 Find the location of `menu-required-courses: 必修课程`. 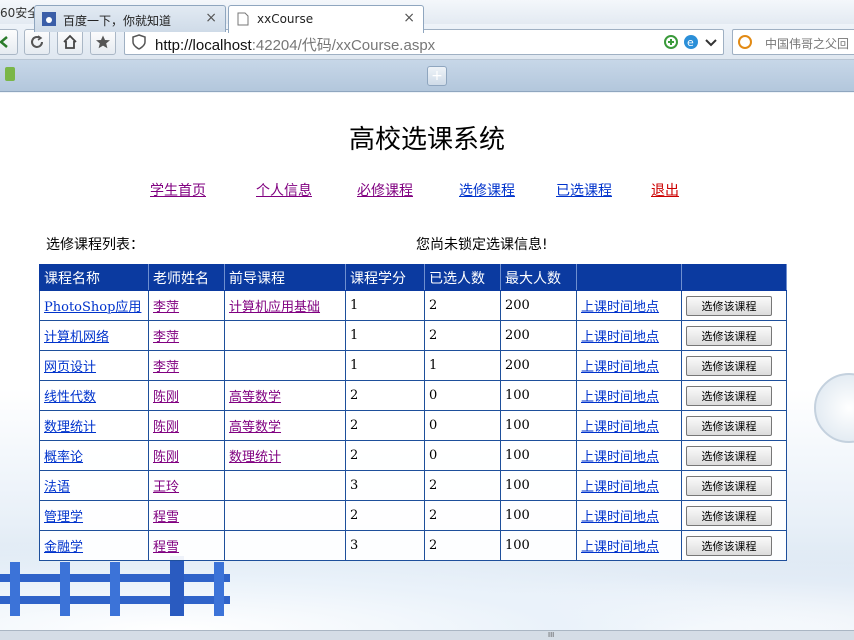

menu-required-courses: 必修课程 is located at coordinates (385, 190).